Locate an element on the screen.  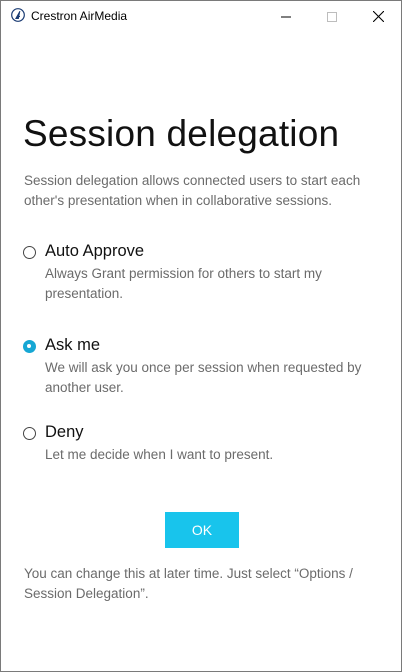
auto-approve-label: Auto Approve is located at coordinates (95, 251).